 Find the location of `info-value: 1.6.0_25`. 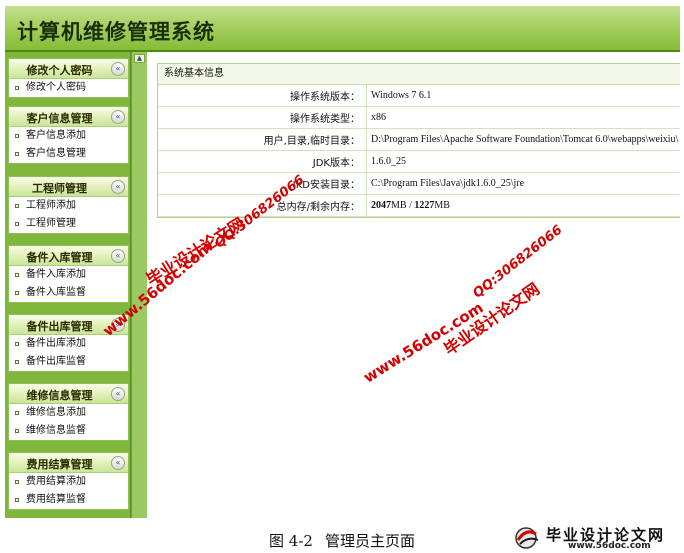

info-value: 1.6.0_25 is located at coordinates (523, 161).